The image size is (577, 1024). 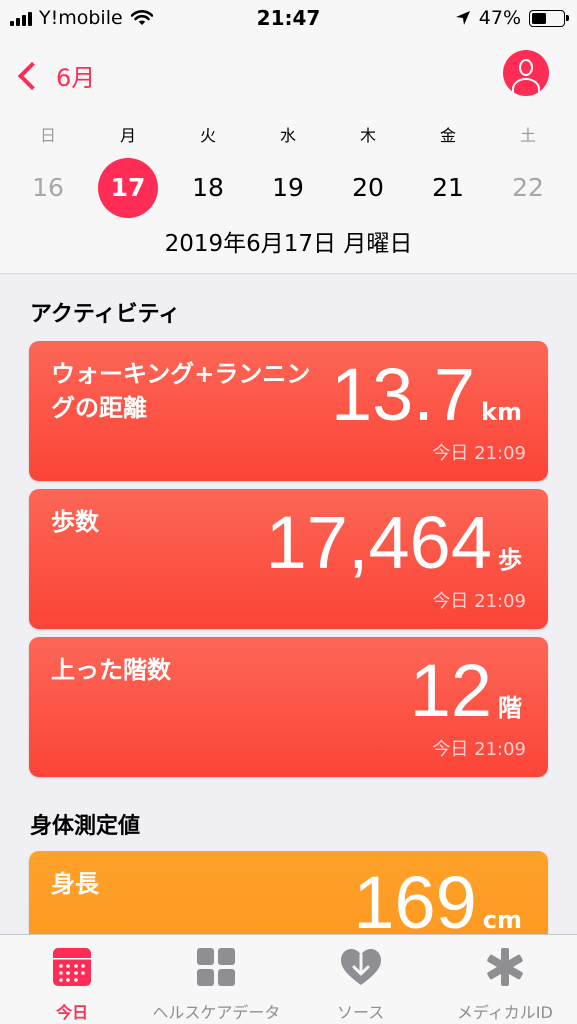 I want to click on card-unit: 階, so click(x=510, y=708).